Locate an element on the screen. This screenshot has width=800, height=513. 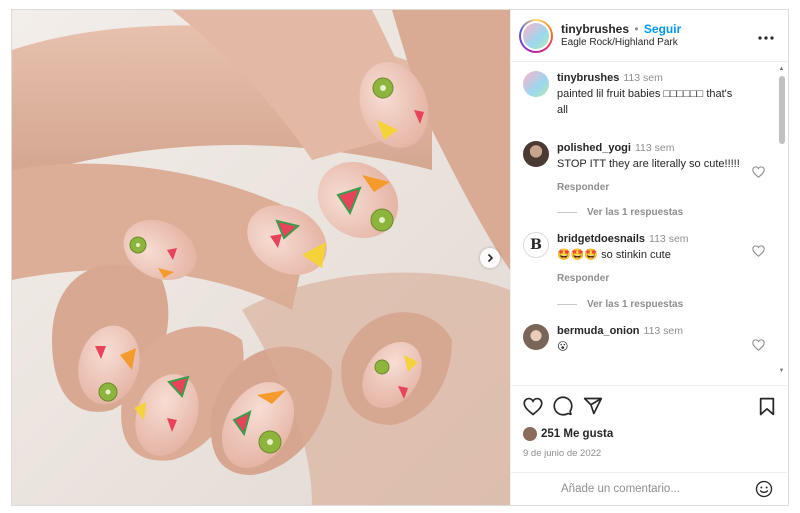
emoji-button is located at coordinates (764, 489).